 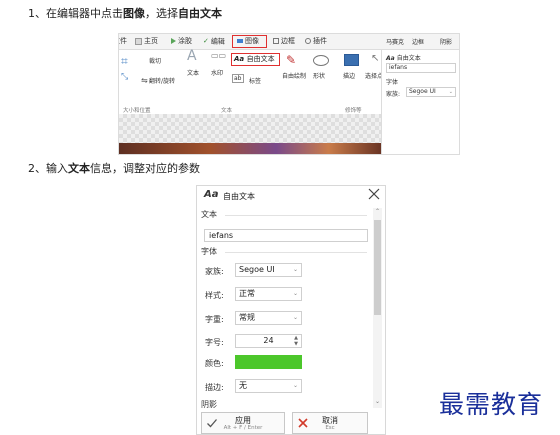 What do you see at coordinates (374, 194) in the screenshot?
I see `close-icon` at bounding box center [374, 194].